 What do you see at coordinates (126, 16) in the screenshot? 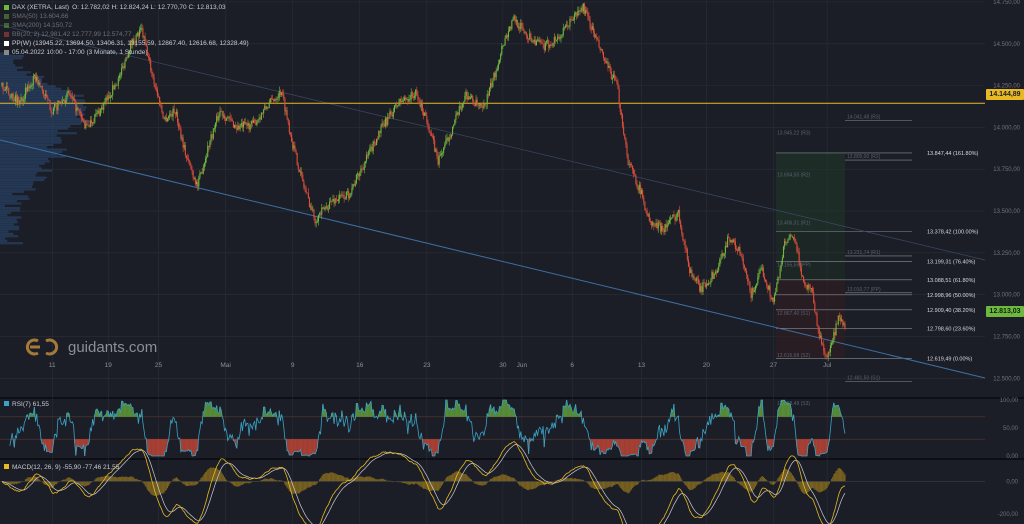
I see `legend-indicator: SMA(50) 13.604,66` at bounding box center [126, 16].